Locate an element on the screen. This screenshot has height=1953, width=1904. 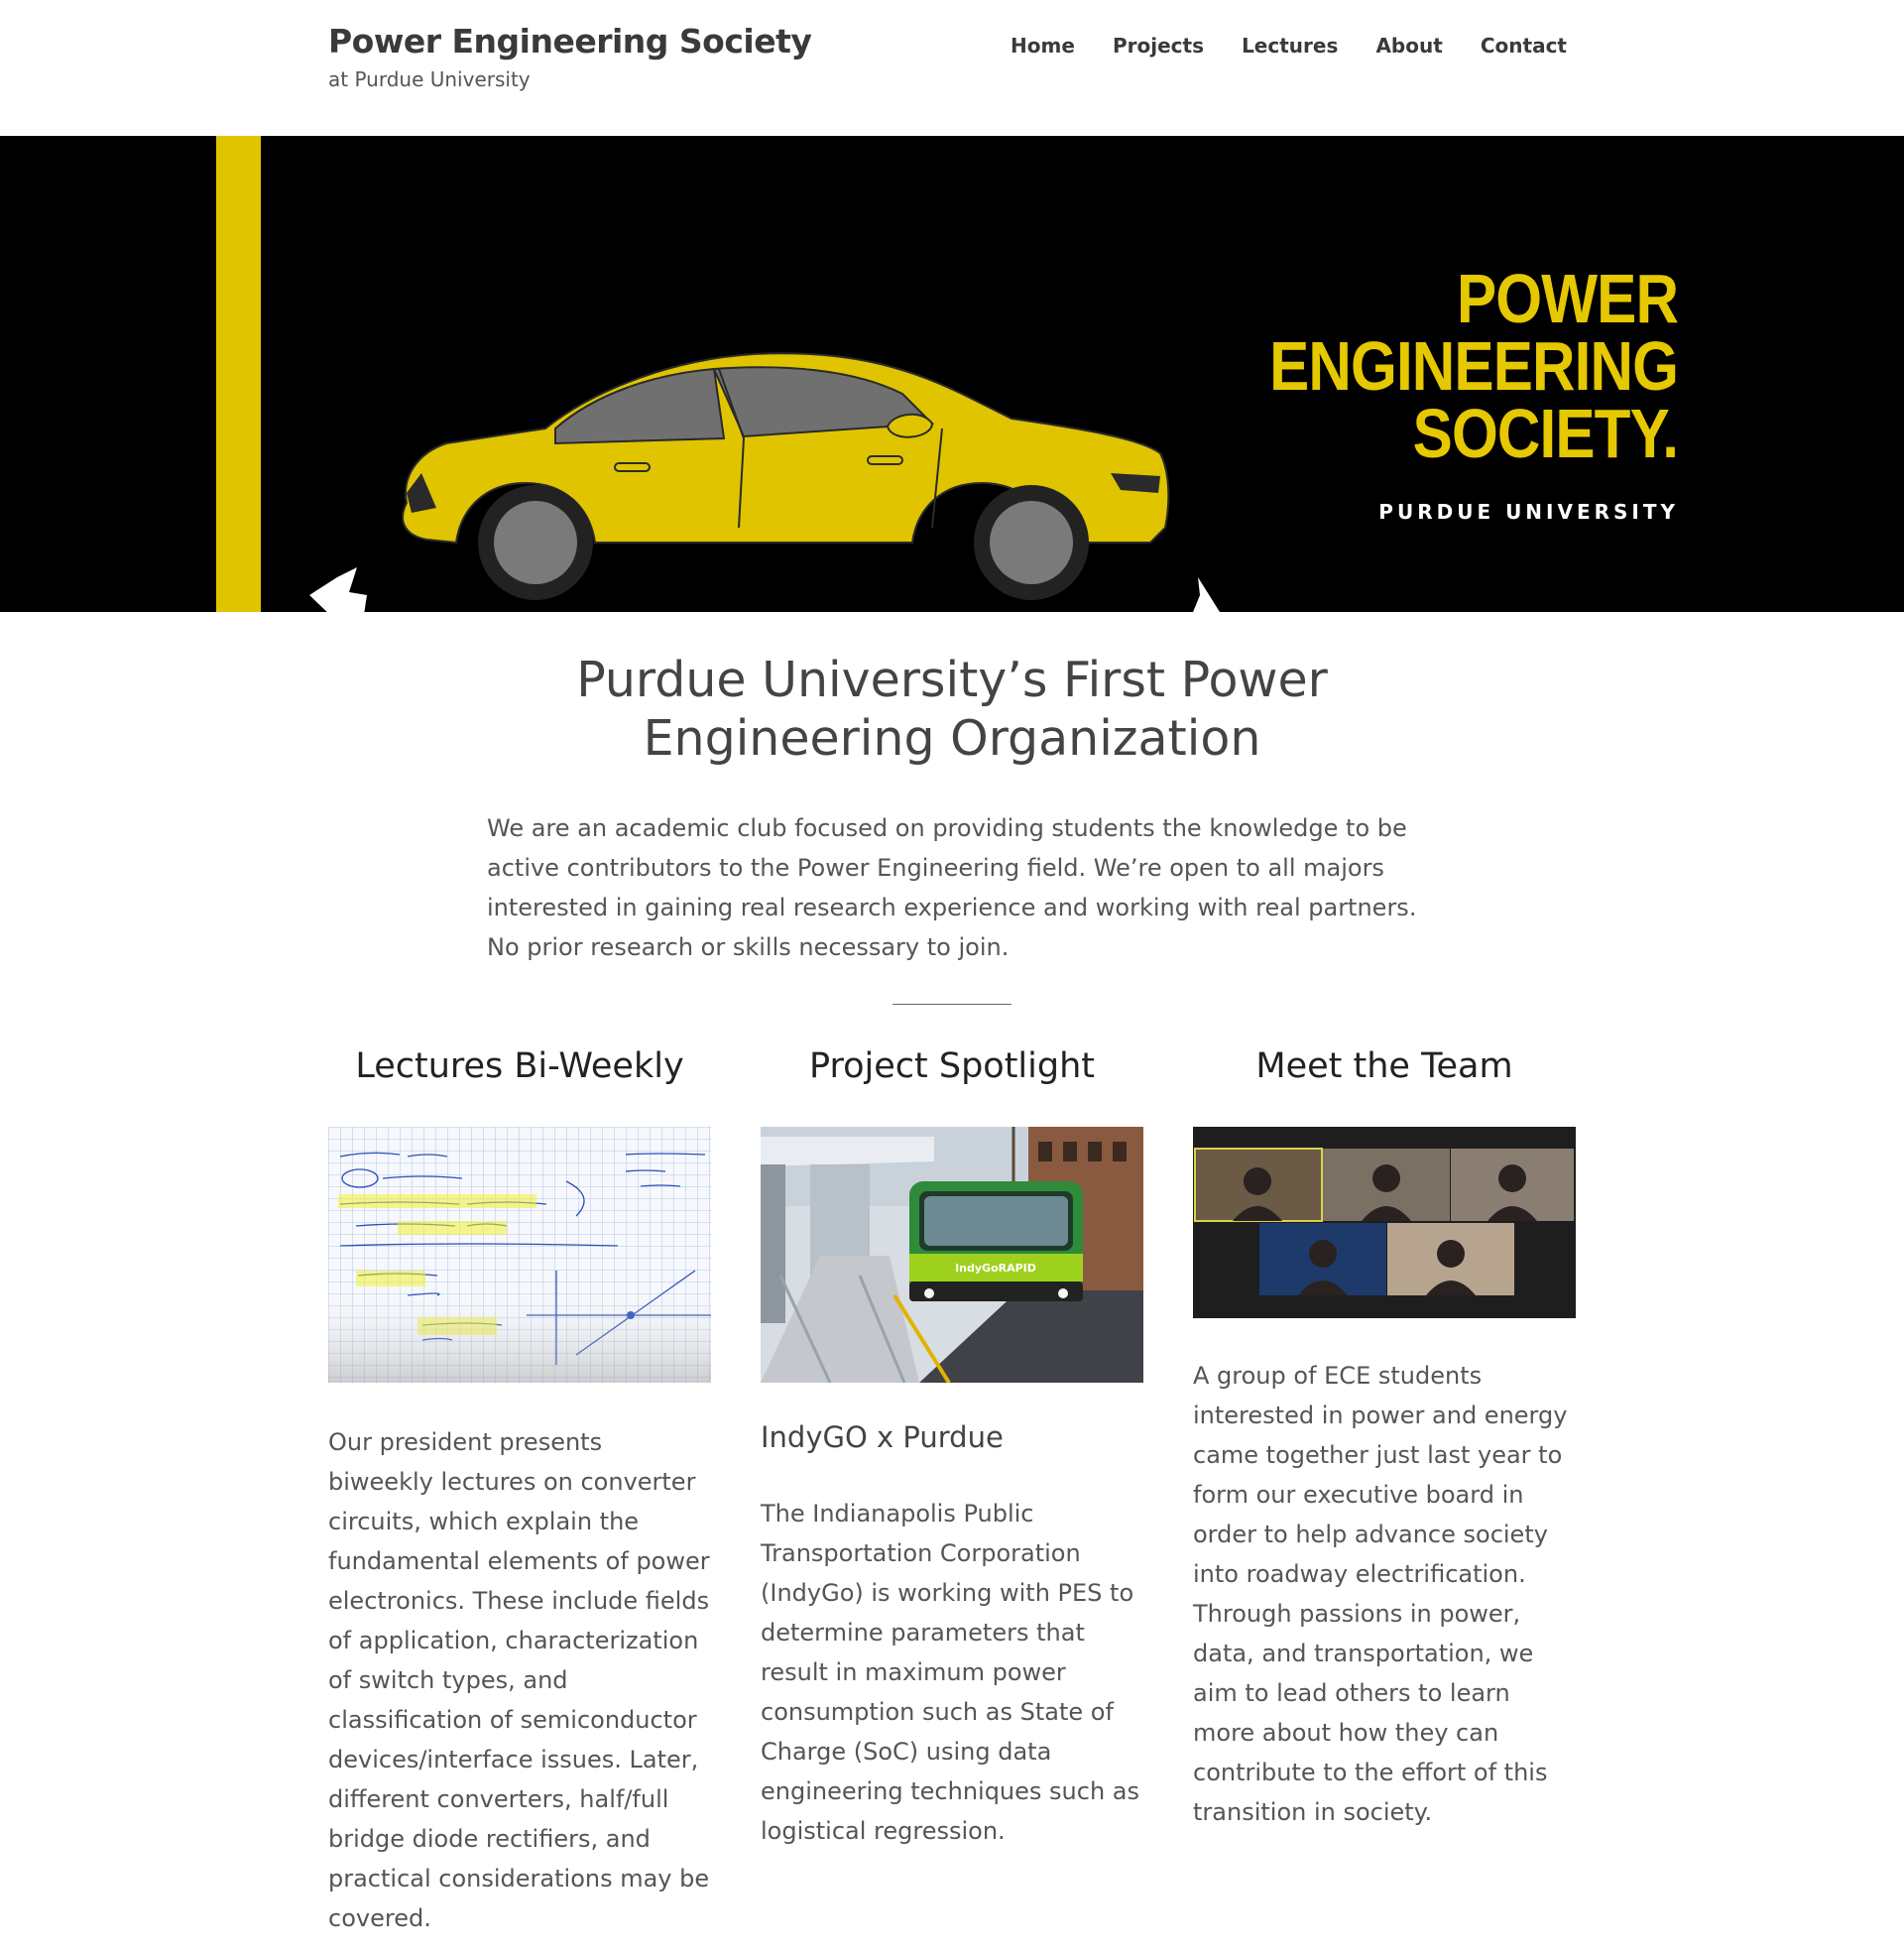
bus: IndyGoRAPID is located at coordinates (996, 1241).